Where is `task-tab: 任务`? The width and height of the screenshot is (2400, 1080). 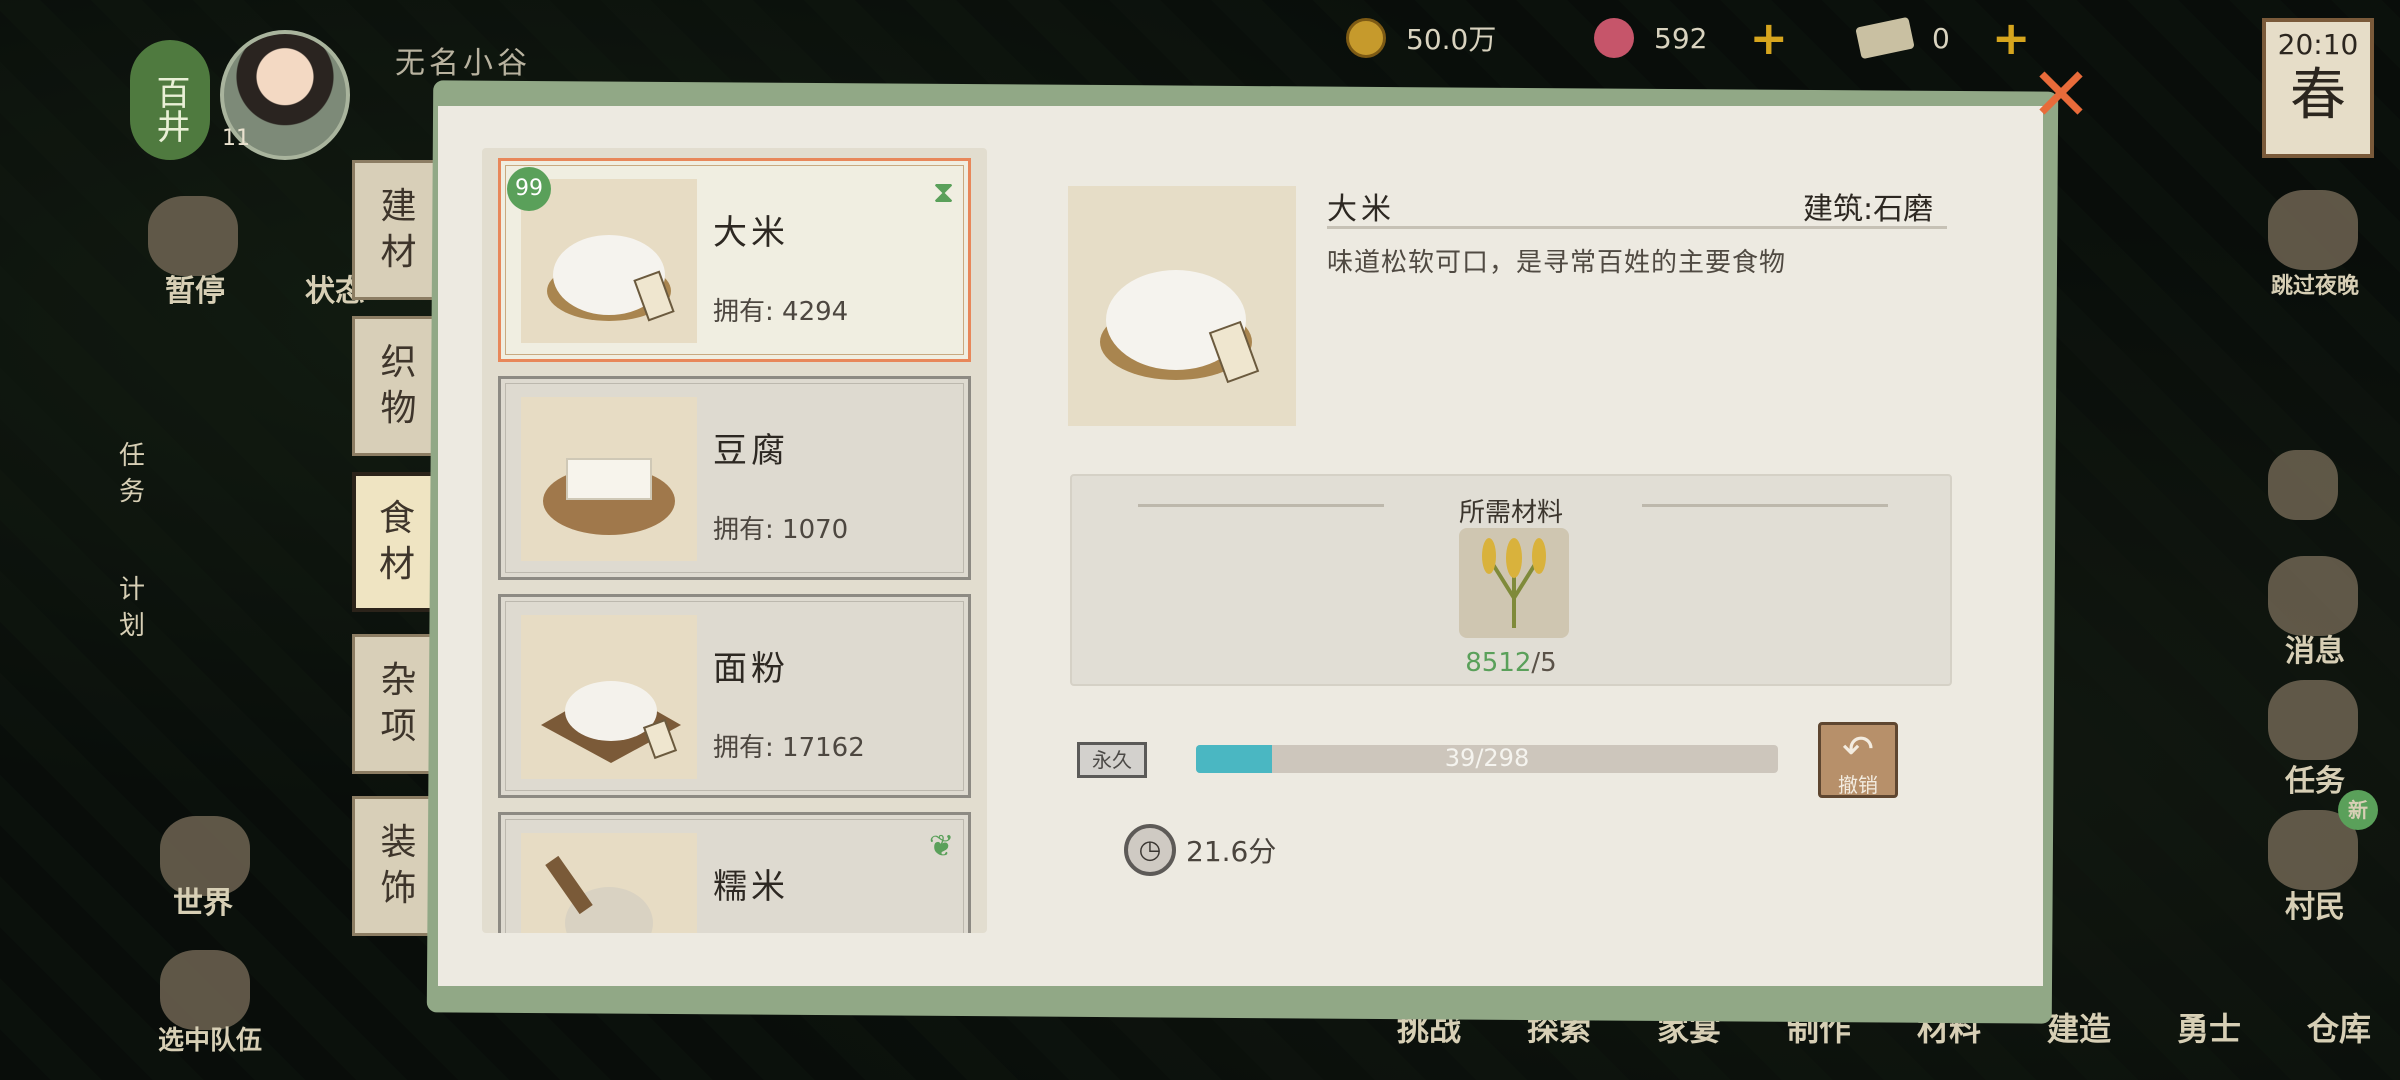
task-tab: 任务 is located at coordinates (132, 474).